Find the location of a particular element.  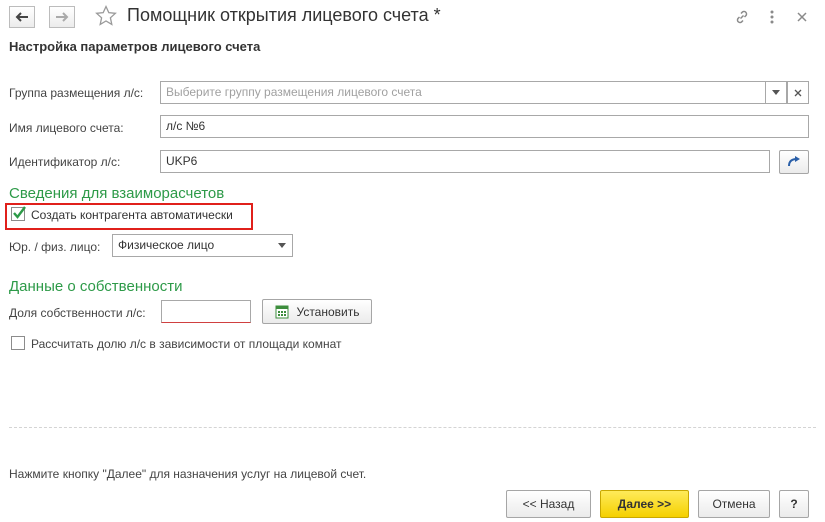

group-label: Группа размещения л/с: is located at coordinates (76, 93).